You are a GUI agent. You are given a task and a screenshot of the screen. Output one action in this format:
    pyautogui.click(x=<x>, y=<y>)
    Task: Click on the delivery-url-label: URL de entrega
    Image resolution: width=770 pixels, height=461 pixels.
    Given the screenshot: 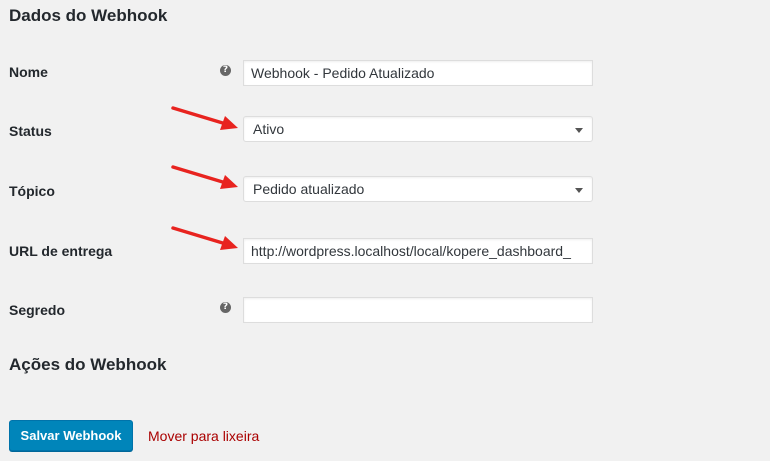 What is the action you would take?
    pyautogui.click(x=61, y=251)
    